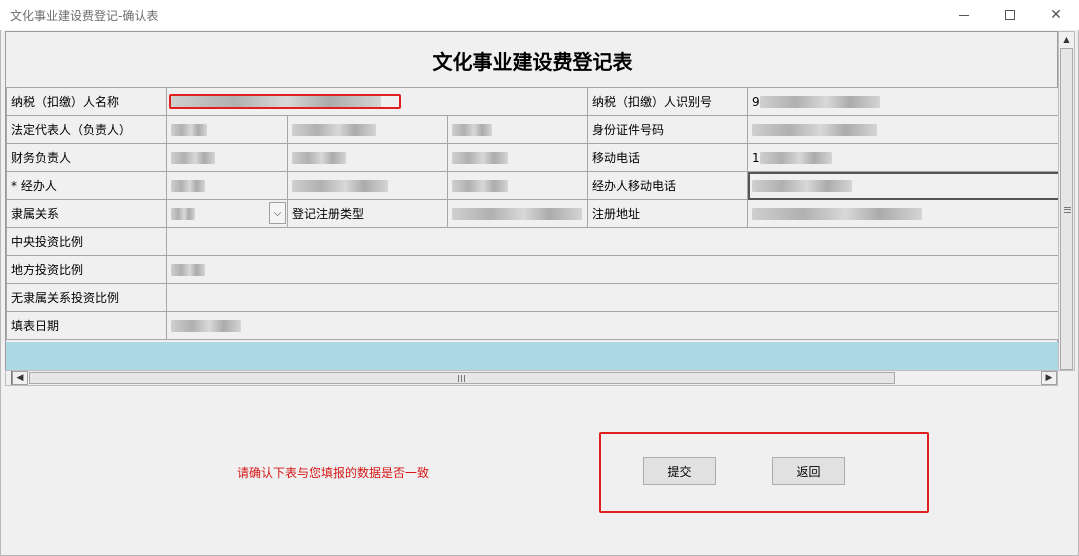 The height and width of the screenshot is (556, 1079). What do you see at coordinates (533, 101) in the screenshot?
I see `table-row: 纳税（扣缴）人名称 纳税（扣缴）人识别号 9` at bounding box center [533, 101].